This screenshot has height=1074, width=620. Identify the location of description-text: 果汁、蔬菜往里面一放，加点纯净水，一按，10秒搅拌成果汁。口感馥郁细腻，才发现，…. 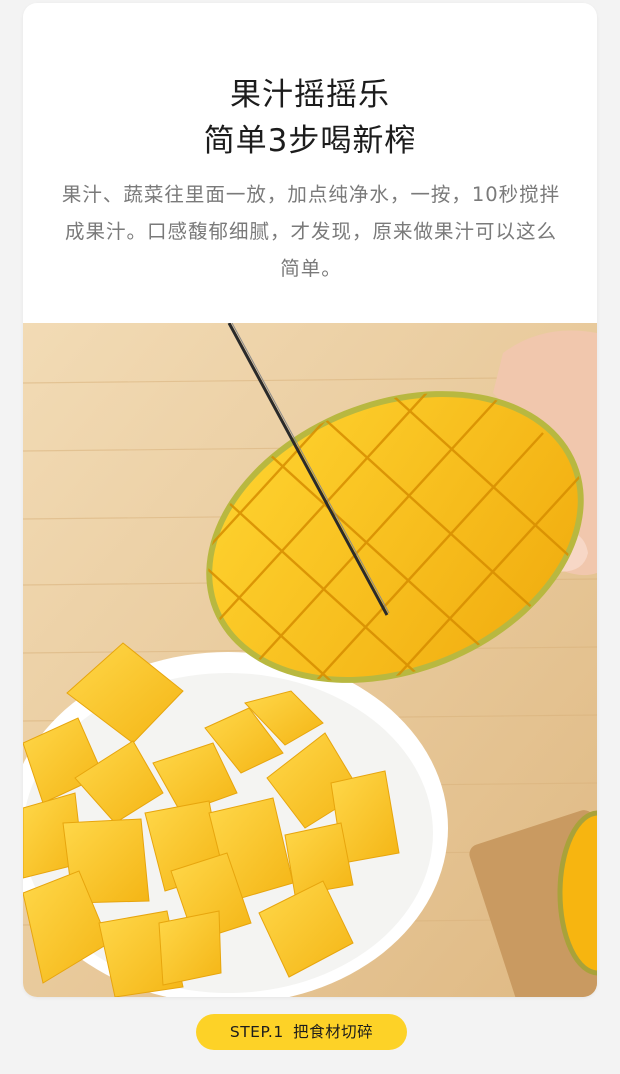
(311, 231).